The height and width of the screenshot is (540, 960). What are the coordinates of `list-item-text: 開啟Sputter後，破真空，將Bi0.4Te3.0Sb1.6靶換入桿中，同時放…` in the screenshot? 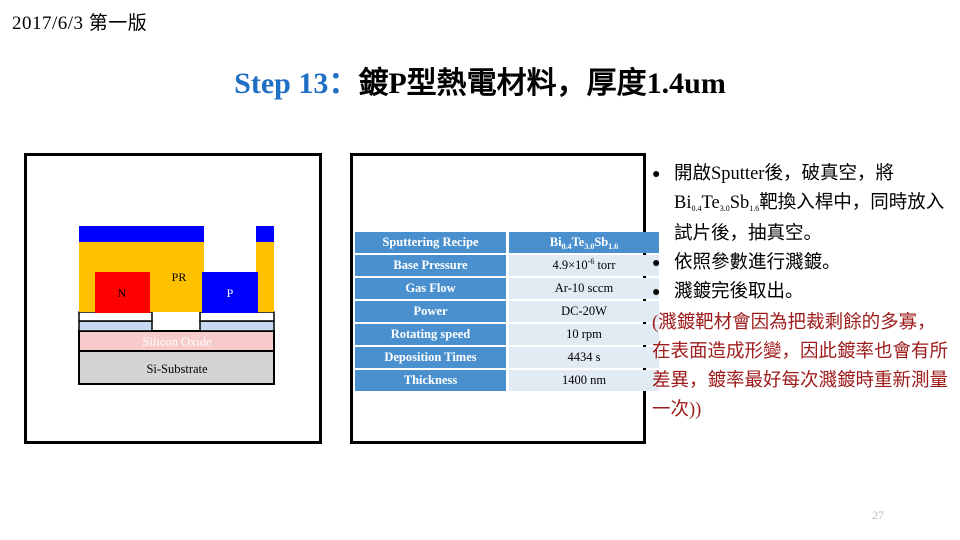 It's located at (809, 204).